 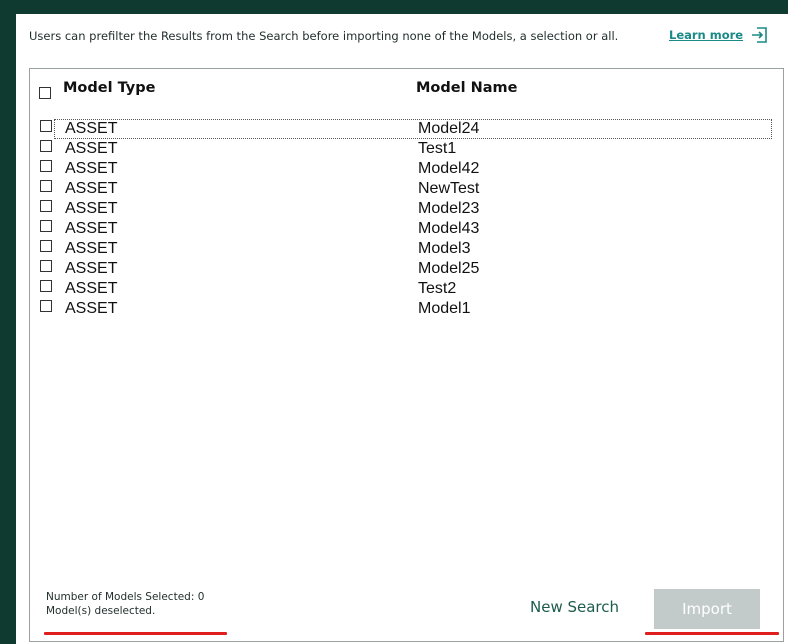 I want to click on list-item: ASSET Model24, so click(x=406, y=129).